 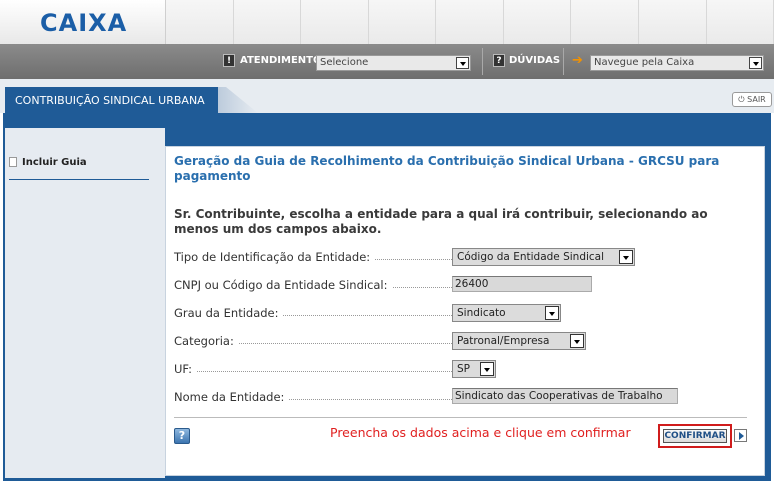 I want to click on sidebar, so click(x=85, y=303).